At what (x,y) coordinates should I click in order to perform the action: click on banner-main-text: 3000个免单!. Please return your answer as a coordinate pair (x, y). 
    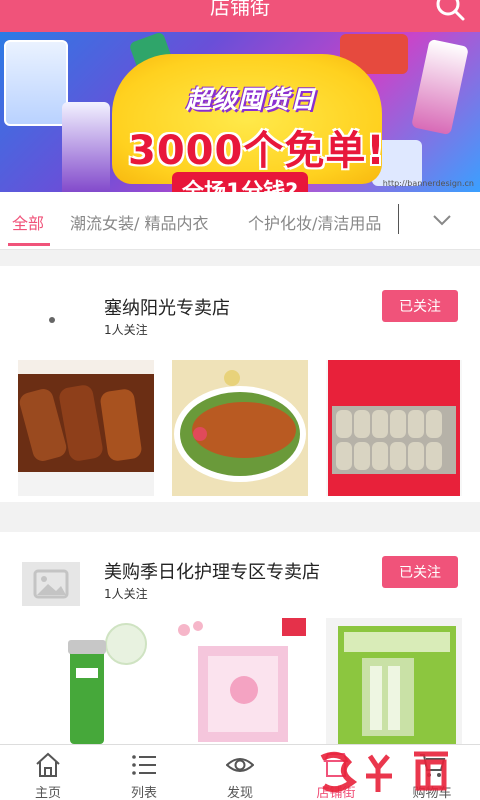
    Looking at the image, I should click on (257, 151).